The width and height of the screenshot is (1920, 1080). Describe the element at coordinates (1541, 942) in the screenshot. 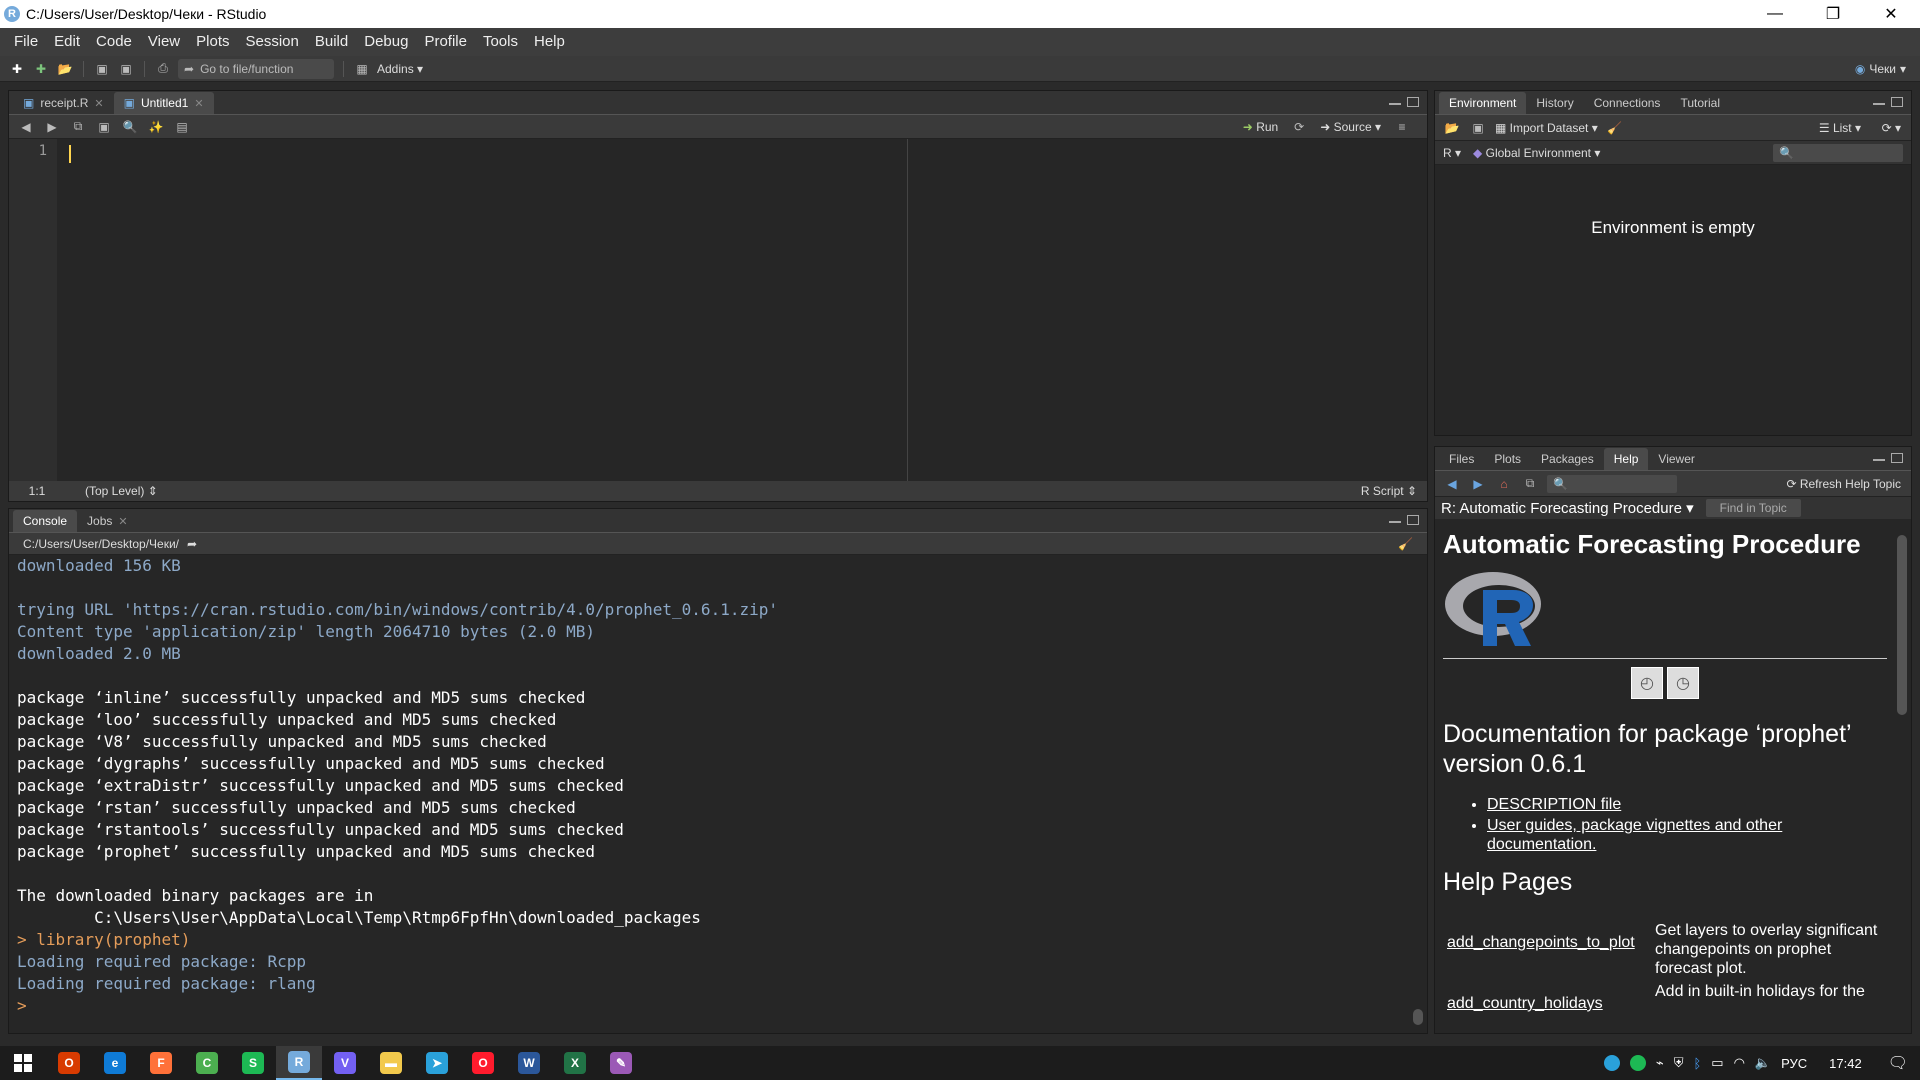

I see `help-function-link: add_changepoints_to_plot` at that location.